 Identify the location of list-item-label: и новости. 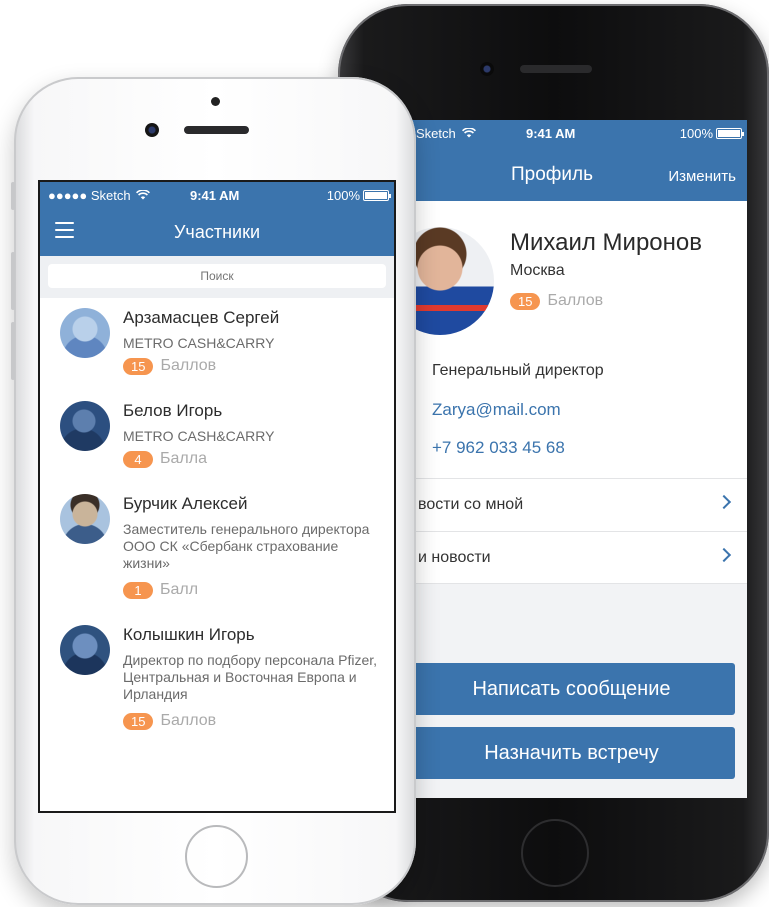
(454, 557).